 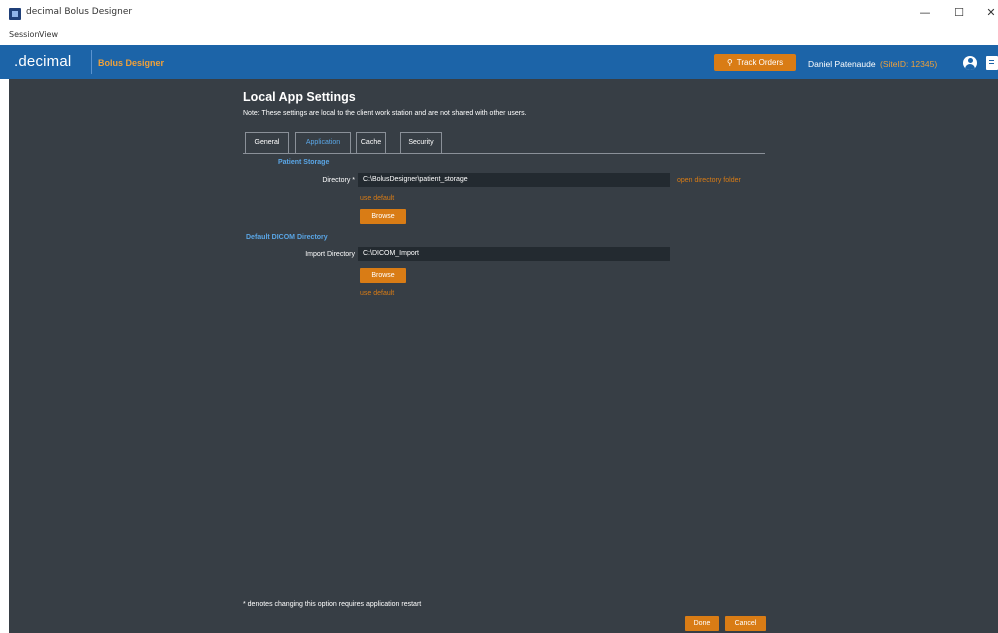 I want to click on menu-bar: Session View, so click(x=499, y=34).